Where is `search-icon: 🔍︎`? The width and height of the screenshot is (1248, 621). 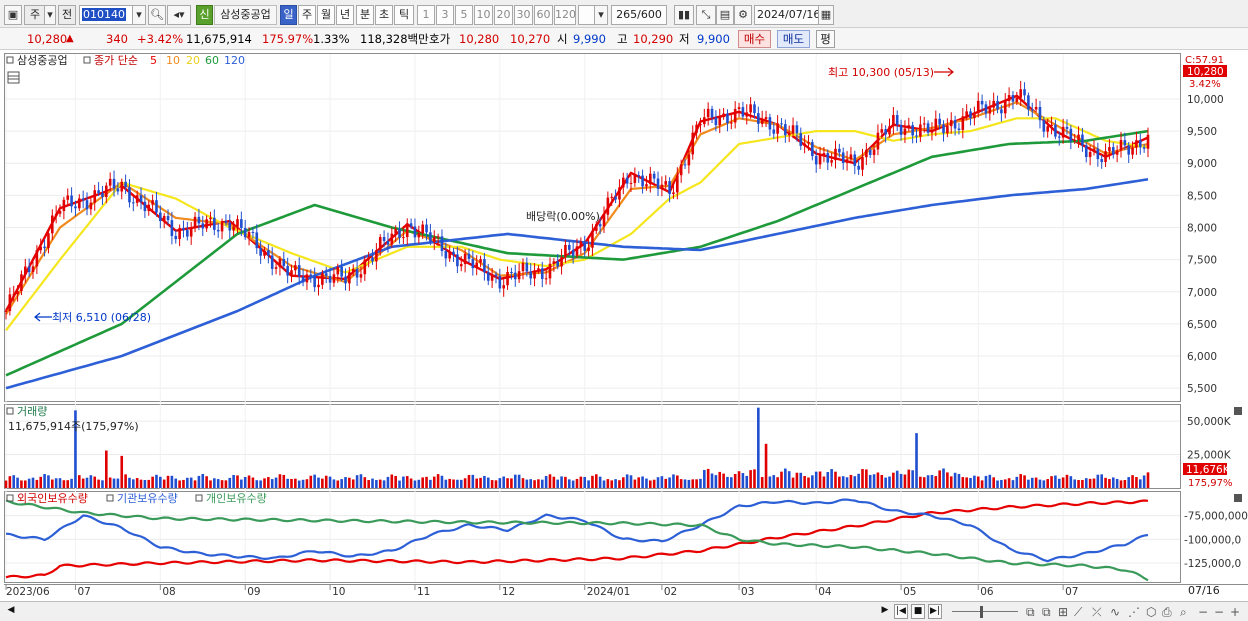
search-icon: 🔍︎ is located at coordinates (157, 15).